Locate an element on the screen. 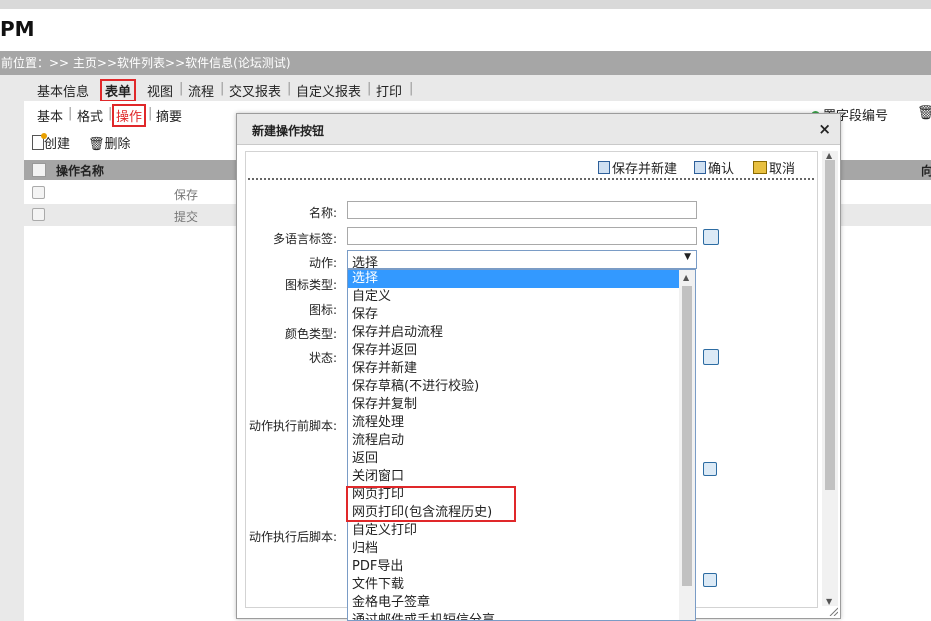 The width and height of the screenshot is (931, 621). scrollbar-thumb is located at coordinates (830, 325).